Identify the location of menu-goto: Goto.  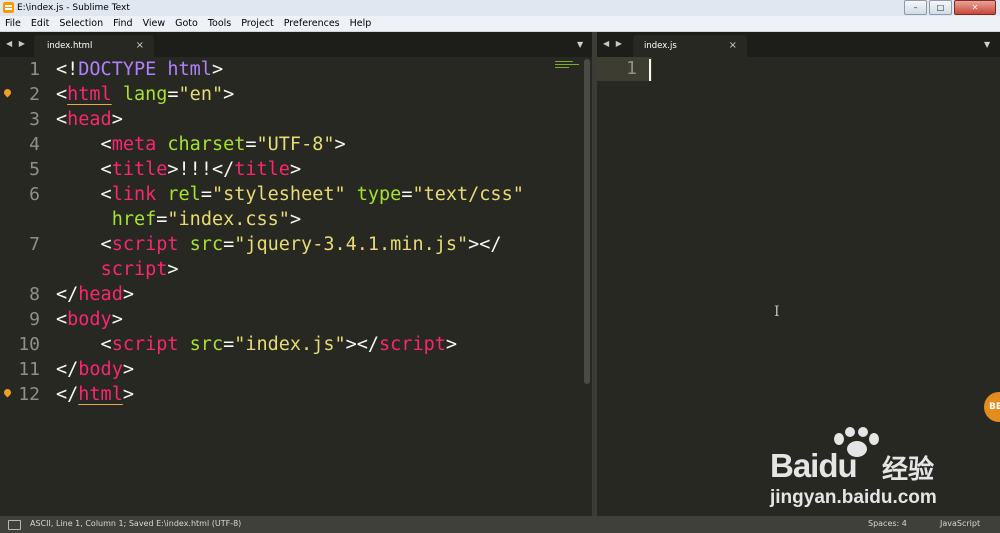
(186, 23).